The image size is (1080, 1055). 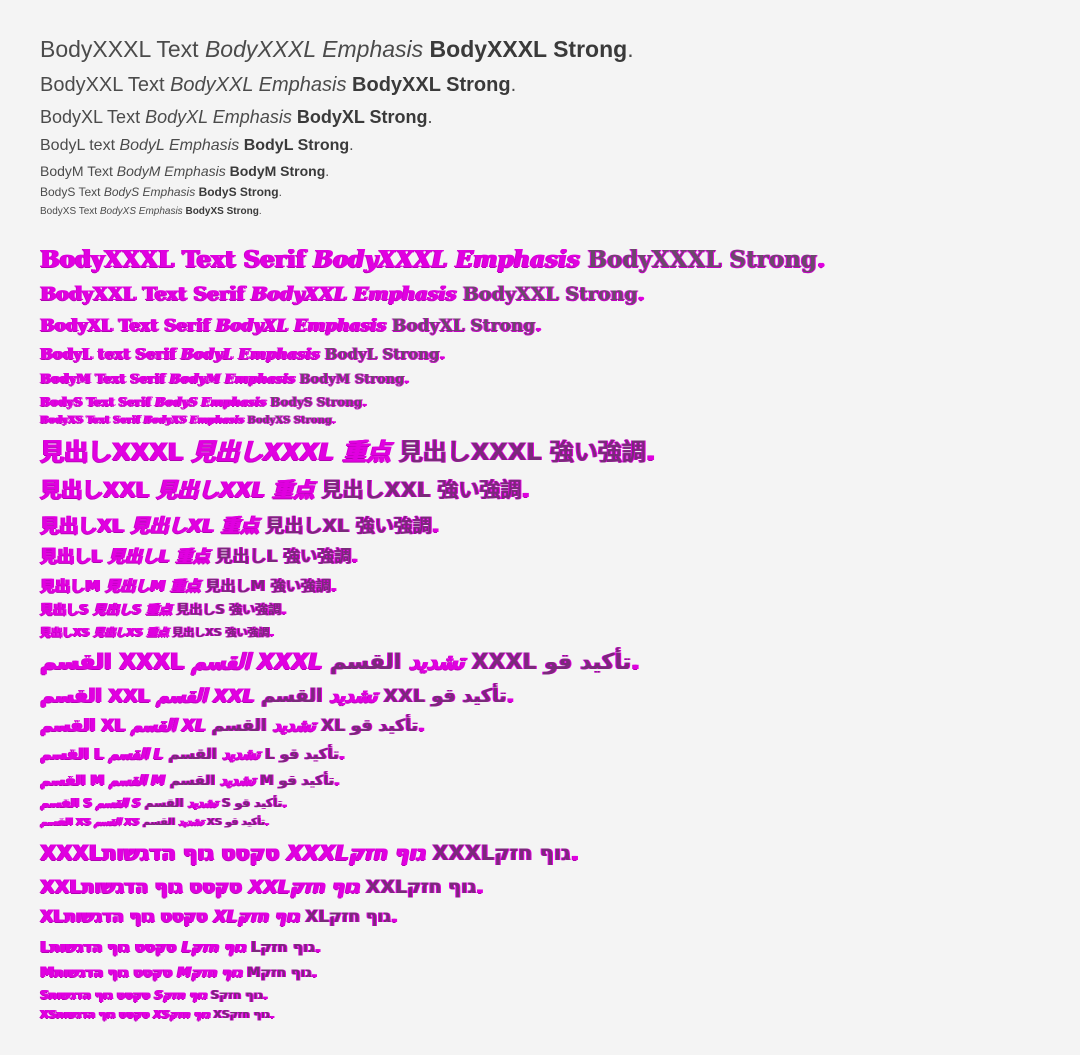 I want to click on row-emphasis: XXXLגוף חזק, so click(x=355, y=853).